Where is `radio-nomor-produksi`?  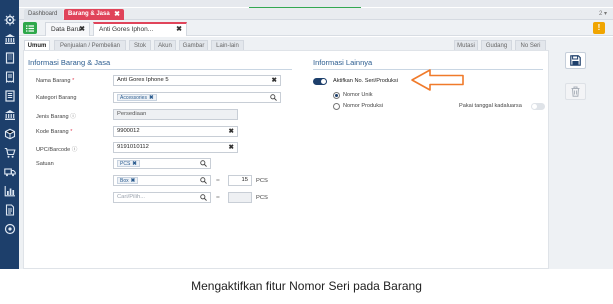 radio-nomor-produksi is located at coordinates (336, 106).